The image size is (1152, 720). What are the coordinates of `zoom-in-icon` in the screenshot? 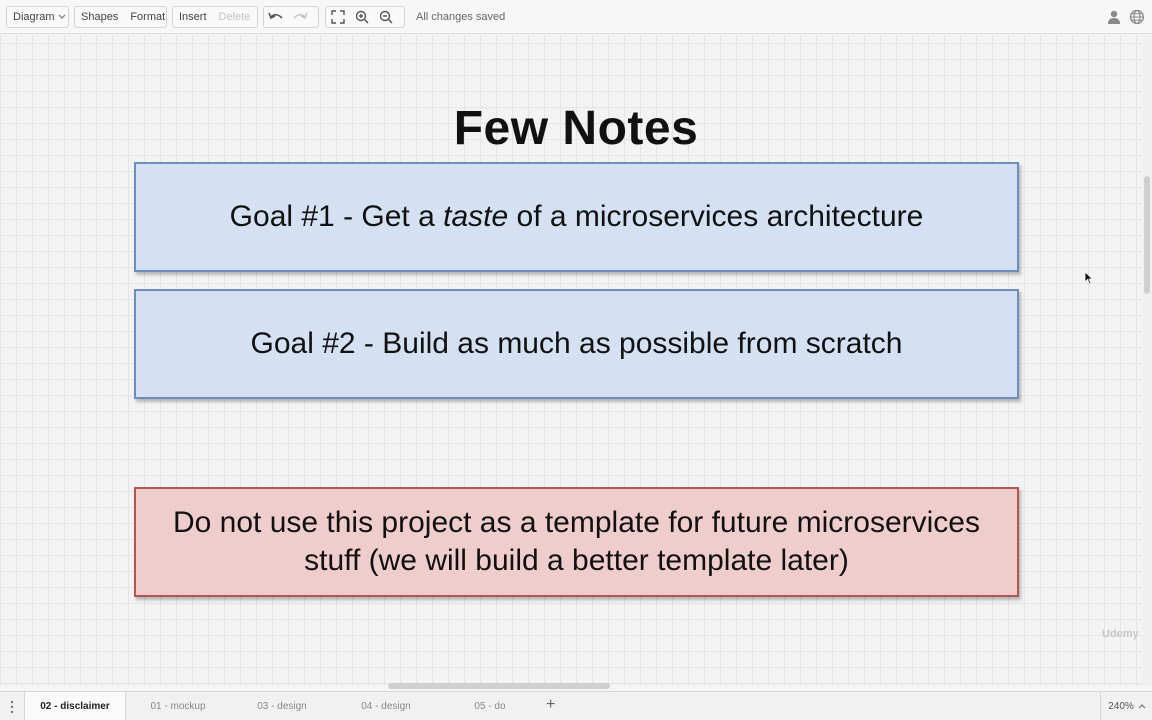 It's located at (362, 17).